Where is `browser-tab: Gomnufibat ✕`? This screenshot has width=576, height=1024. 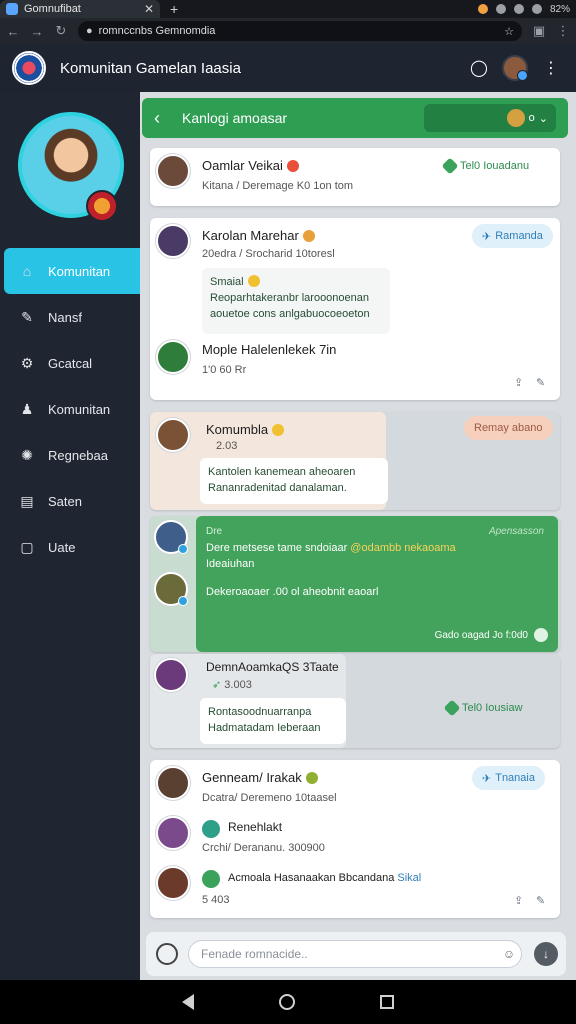 browser-tab: Gomnufibat ✕ is located at coordinates (80, 9).